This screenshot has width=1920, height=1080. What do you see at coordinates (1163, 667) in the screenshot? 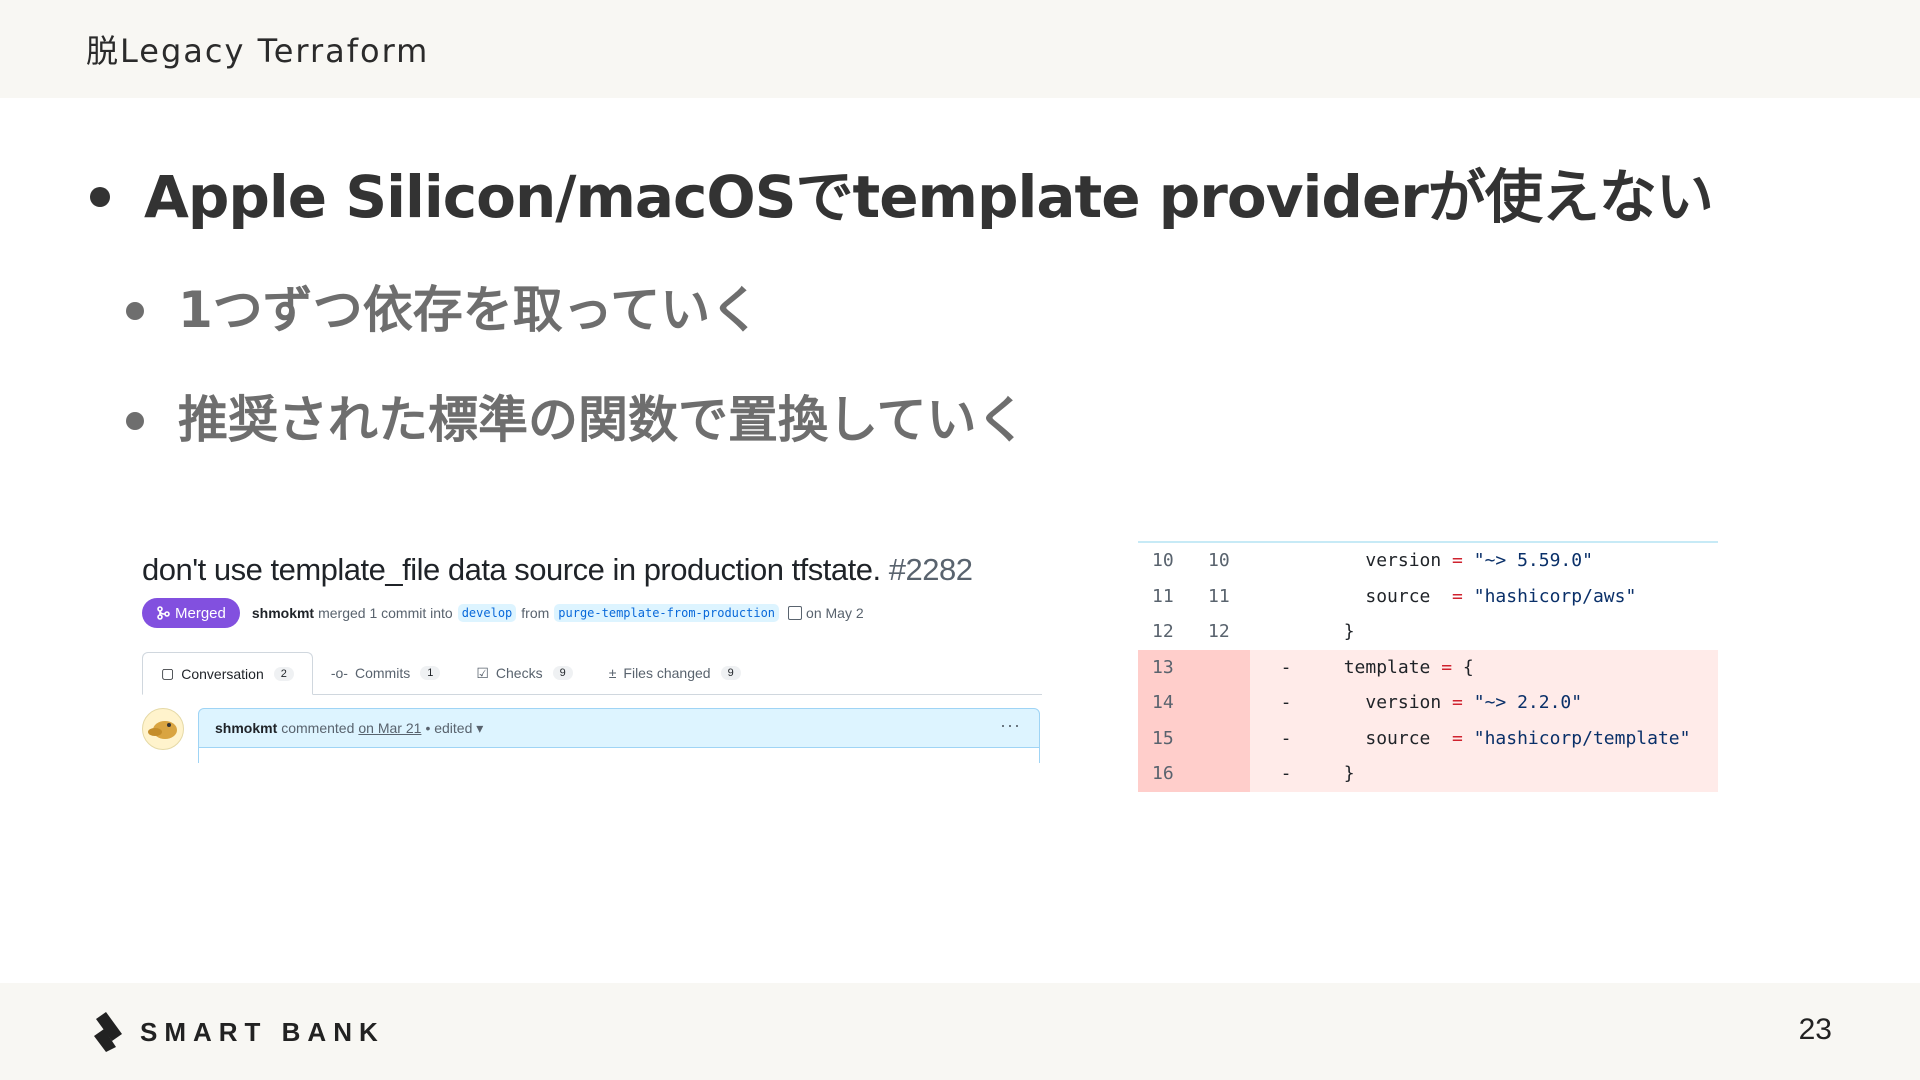
I see `old-line-number: 13` at bounding box center [1163, 667].